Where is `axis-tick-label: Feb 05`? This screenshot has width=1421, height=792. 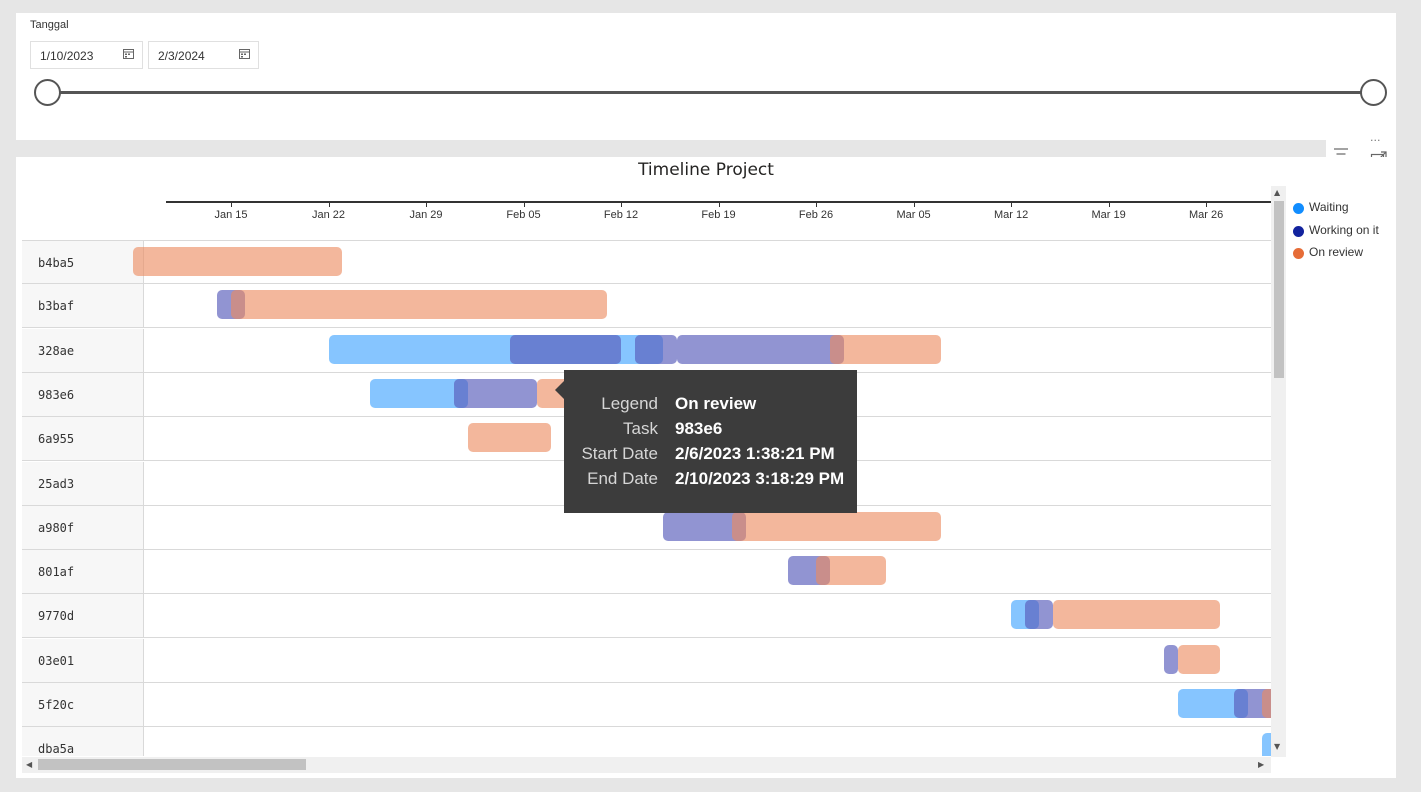
axis-tick-label: Feb 05 is located at coordinates (523, 215).